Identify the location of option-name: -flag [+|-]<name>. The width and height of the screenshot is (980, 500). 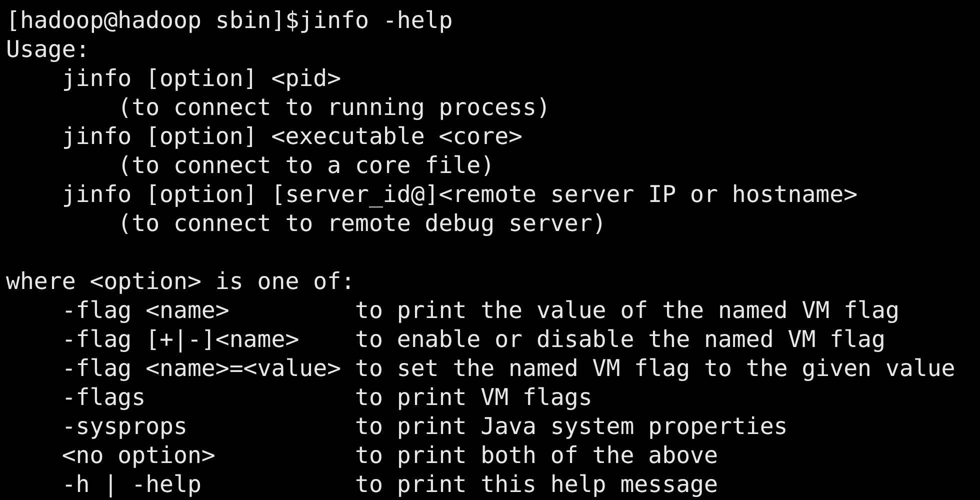
(181, 339).